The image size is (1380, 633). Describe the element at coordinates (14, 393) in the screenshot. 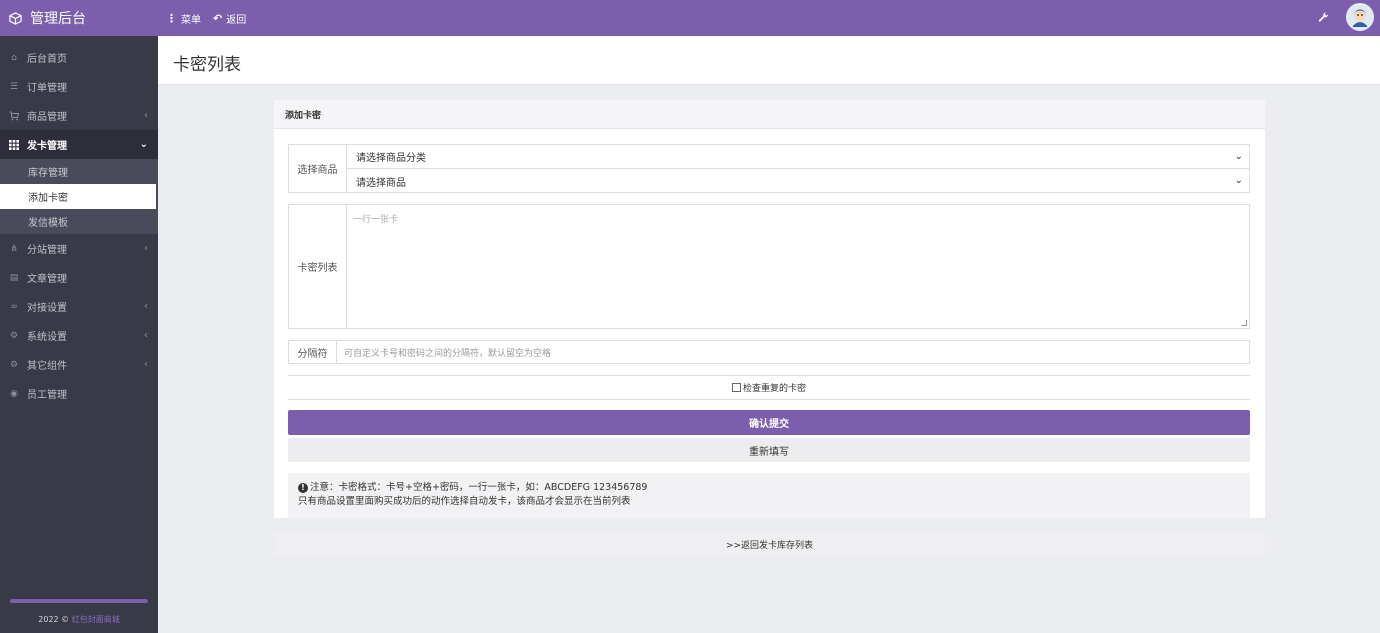

I see `user-circle-icon: ◉` at that location.